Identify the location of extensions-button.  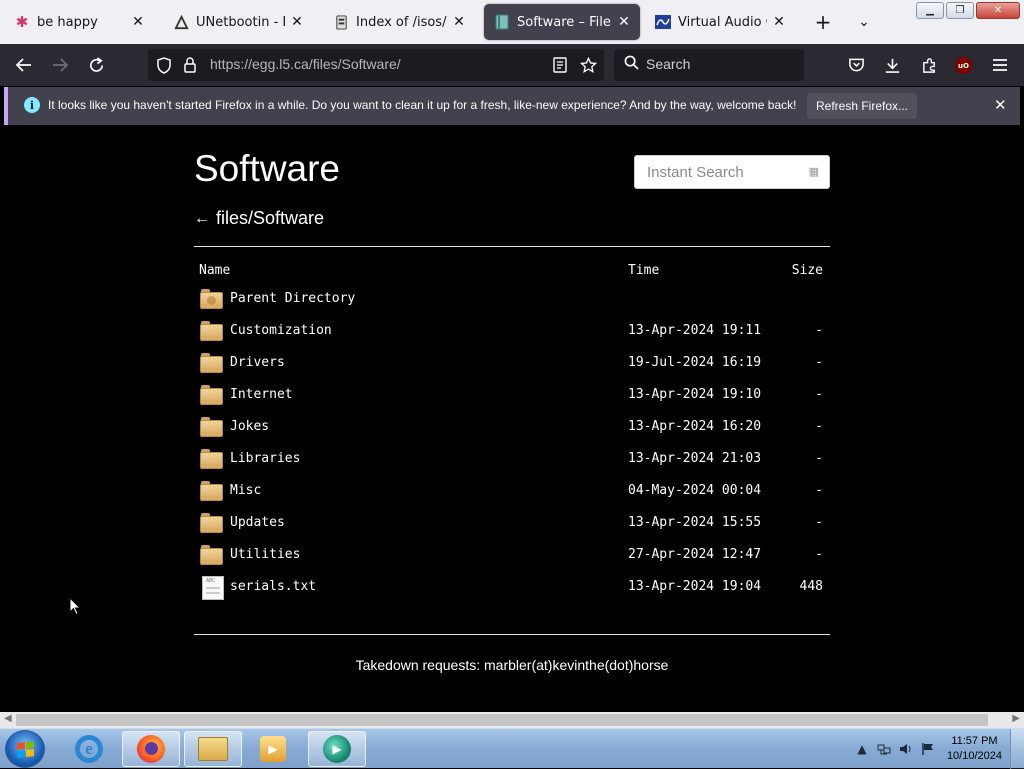
(929, 65).